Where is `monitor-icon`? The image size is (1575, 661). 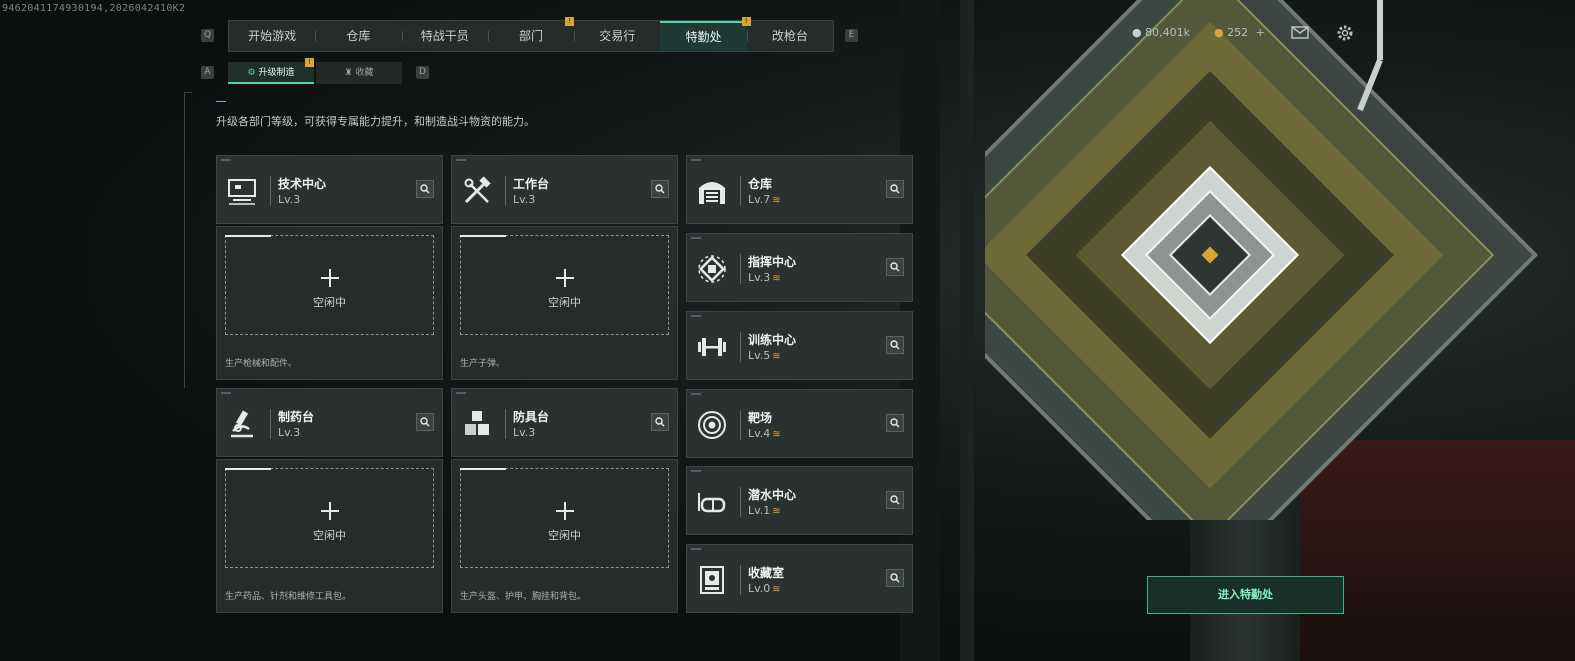
monitor-icon is located at coordinates (242, 192).